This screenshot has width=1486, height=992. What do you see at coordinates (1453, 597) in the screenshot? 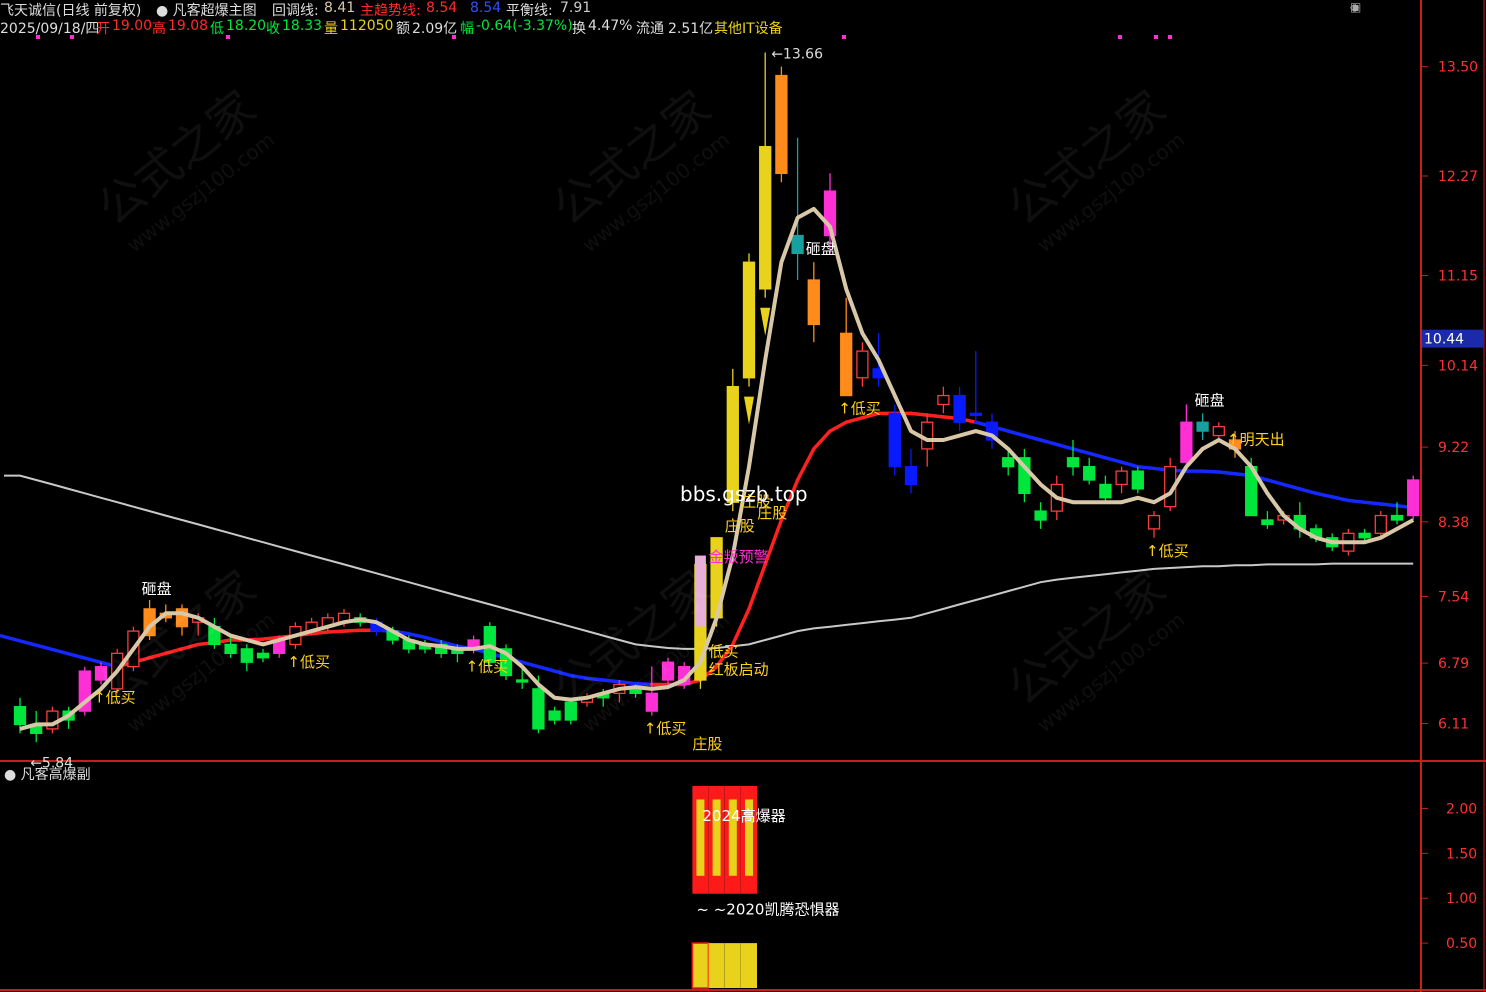
I see `y-tick-label: 7.54` at bounding box center [1453, 597].